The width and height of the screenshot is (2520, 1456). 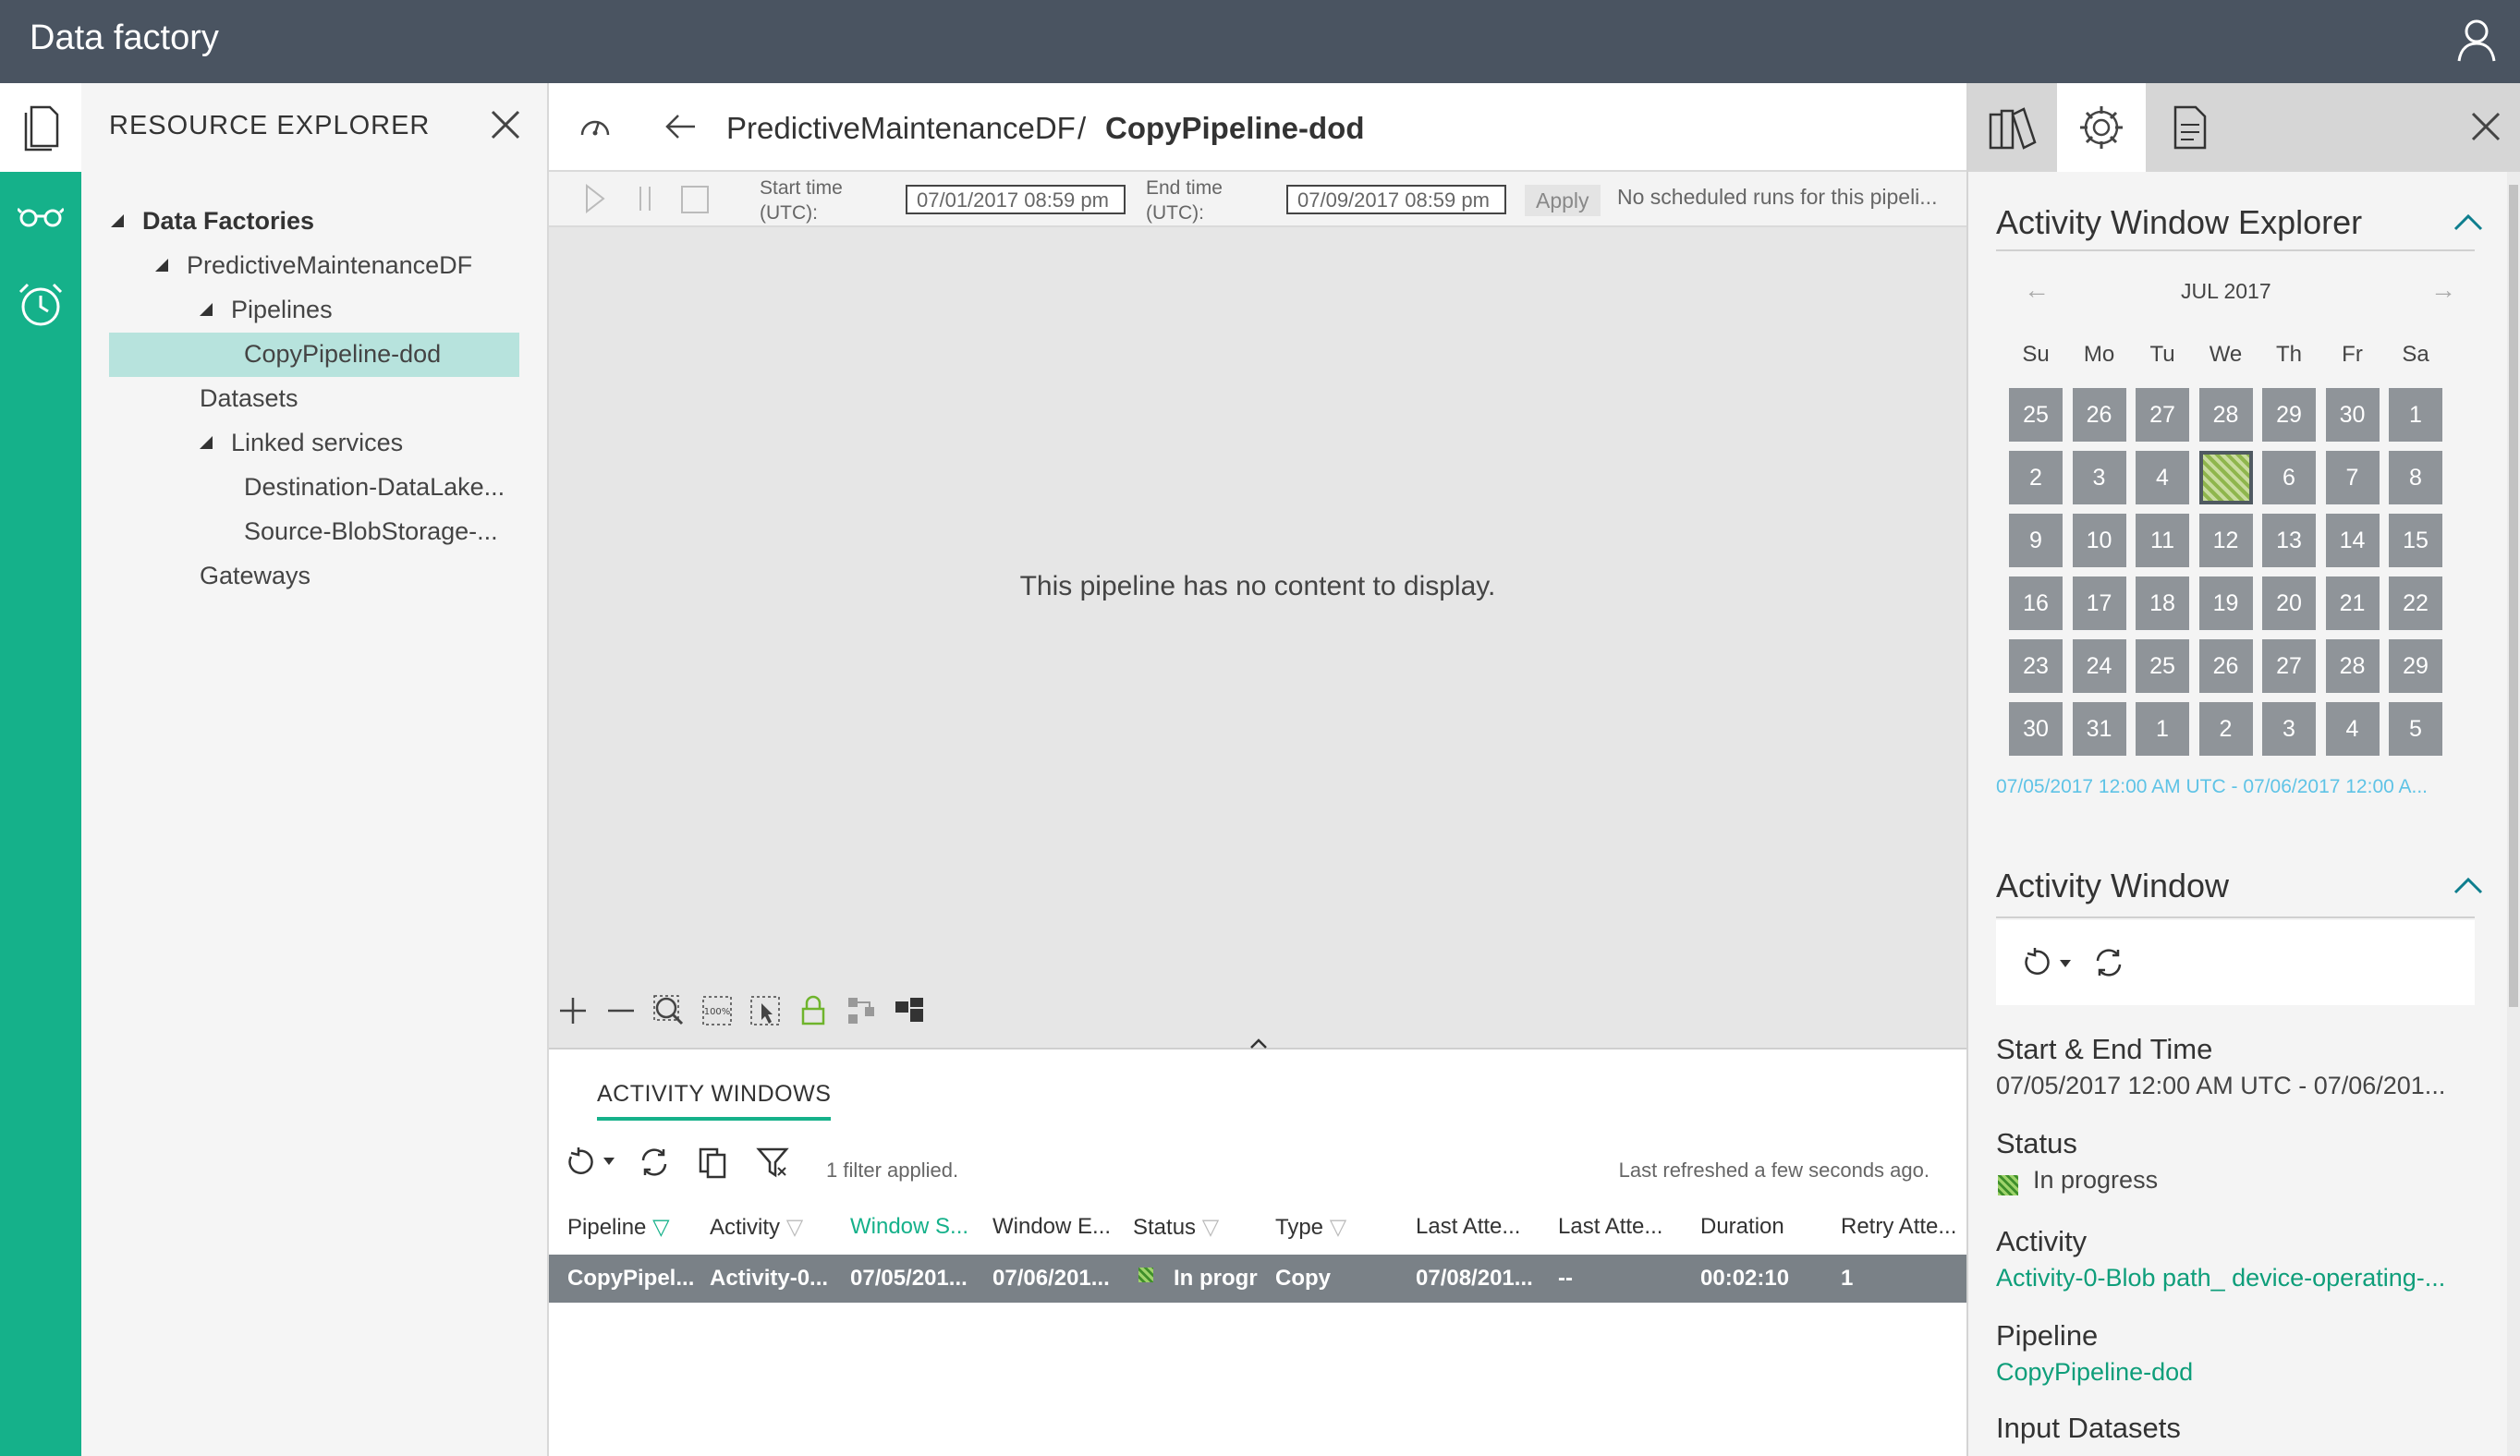 What do you see at coordinates (2415, 477) in the screenshot?
I see `calendar-day: 8` at bounding box center [2415, 477].